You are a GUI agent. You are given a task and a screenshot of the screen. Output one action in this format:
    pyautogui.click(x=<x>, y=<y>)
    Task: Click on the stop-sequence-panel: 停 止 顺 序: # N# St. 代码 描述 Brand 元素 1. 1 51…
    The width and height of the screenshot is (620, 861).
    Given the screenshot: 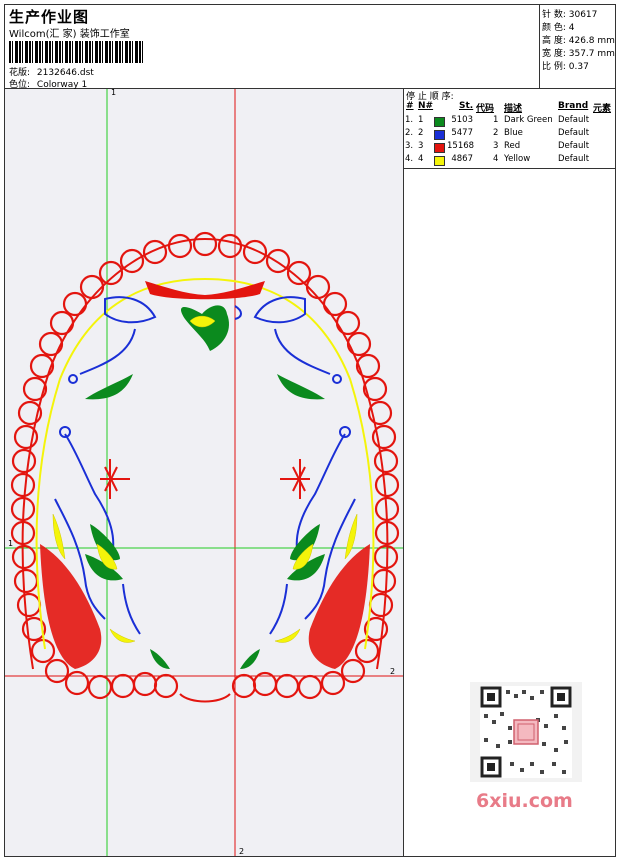 What is the action you would take?
    pyautogui.click(x=510, y=129)
    